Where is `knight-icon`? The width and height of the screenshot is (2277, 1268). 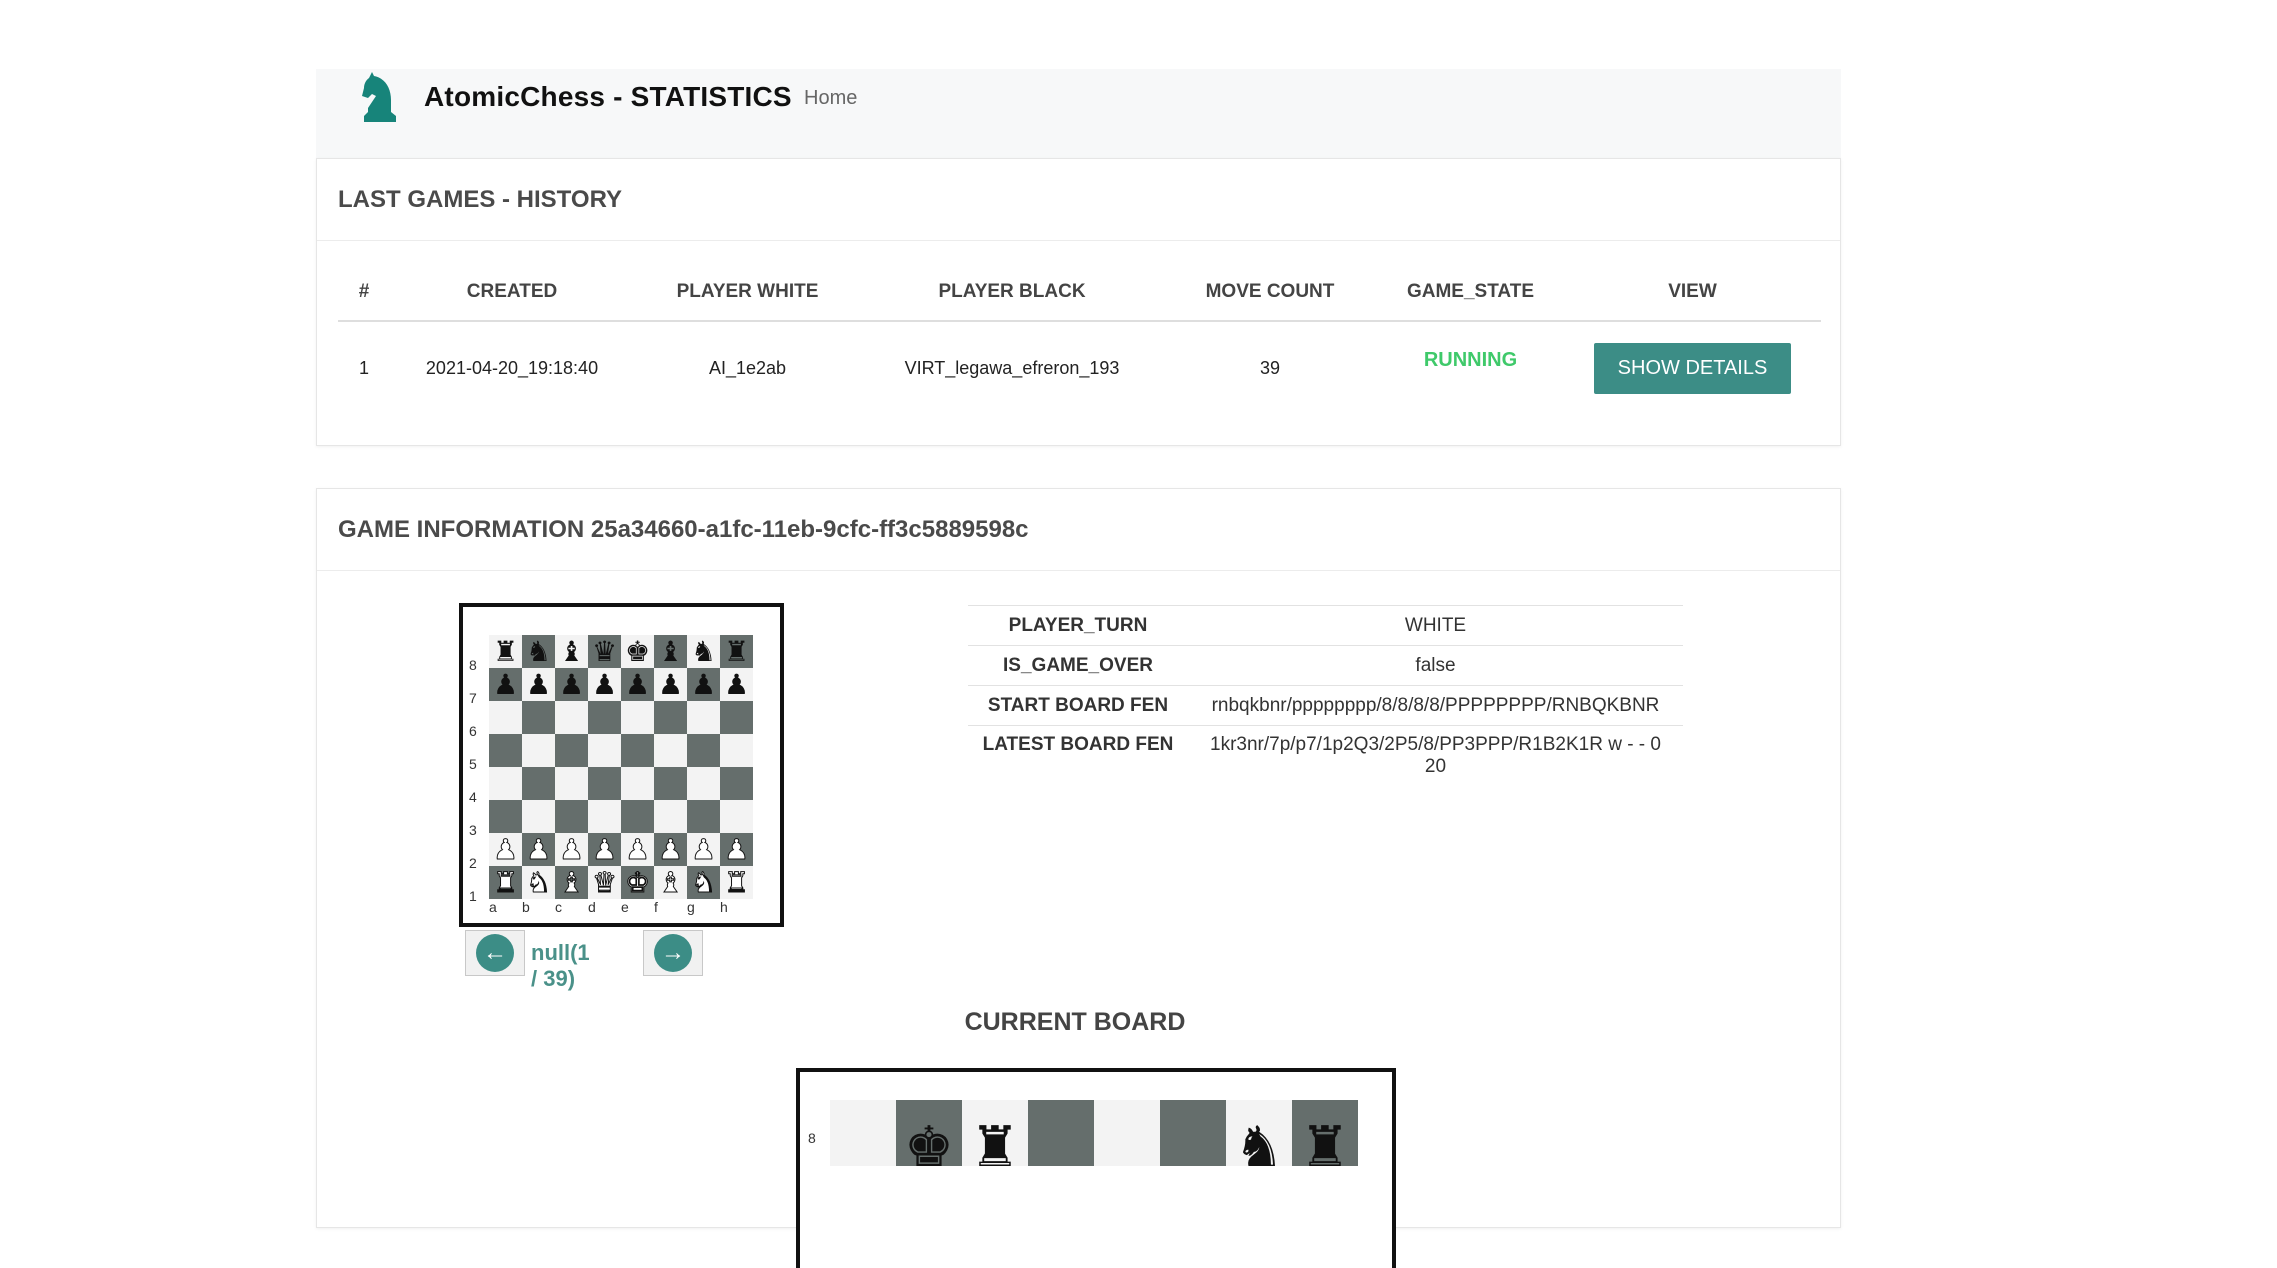 knight-icon is located at coordinates (380, 99).